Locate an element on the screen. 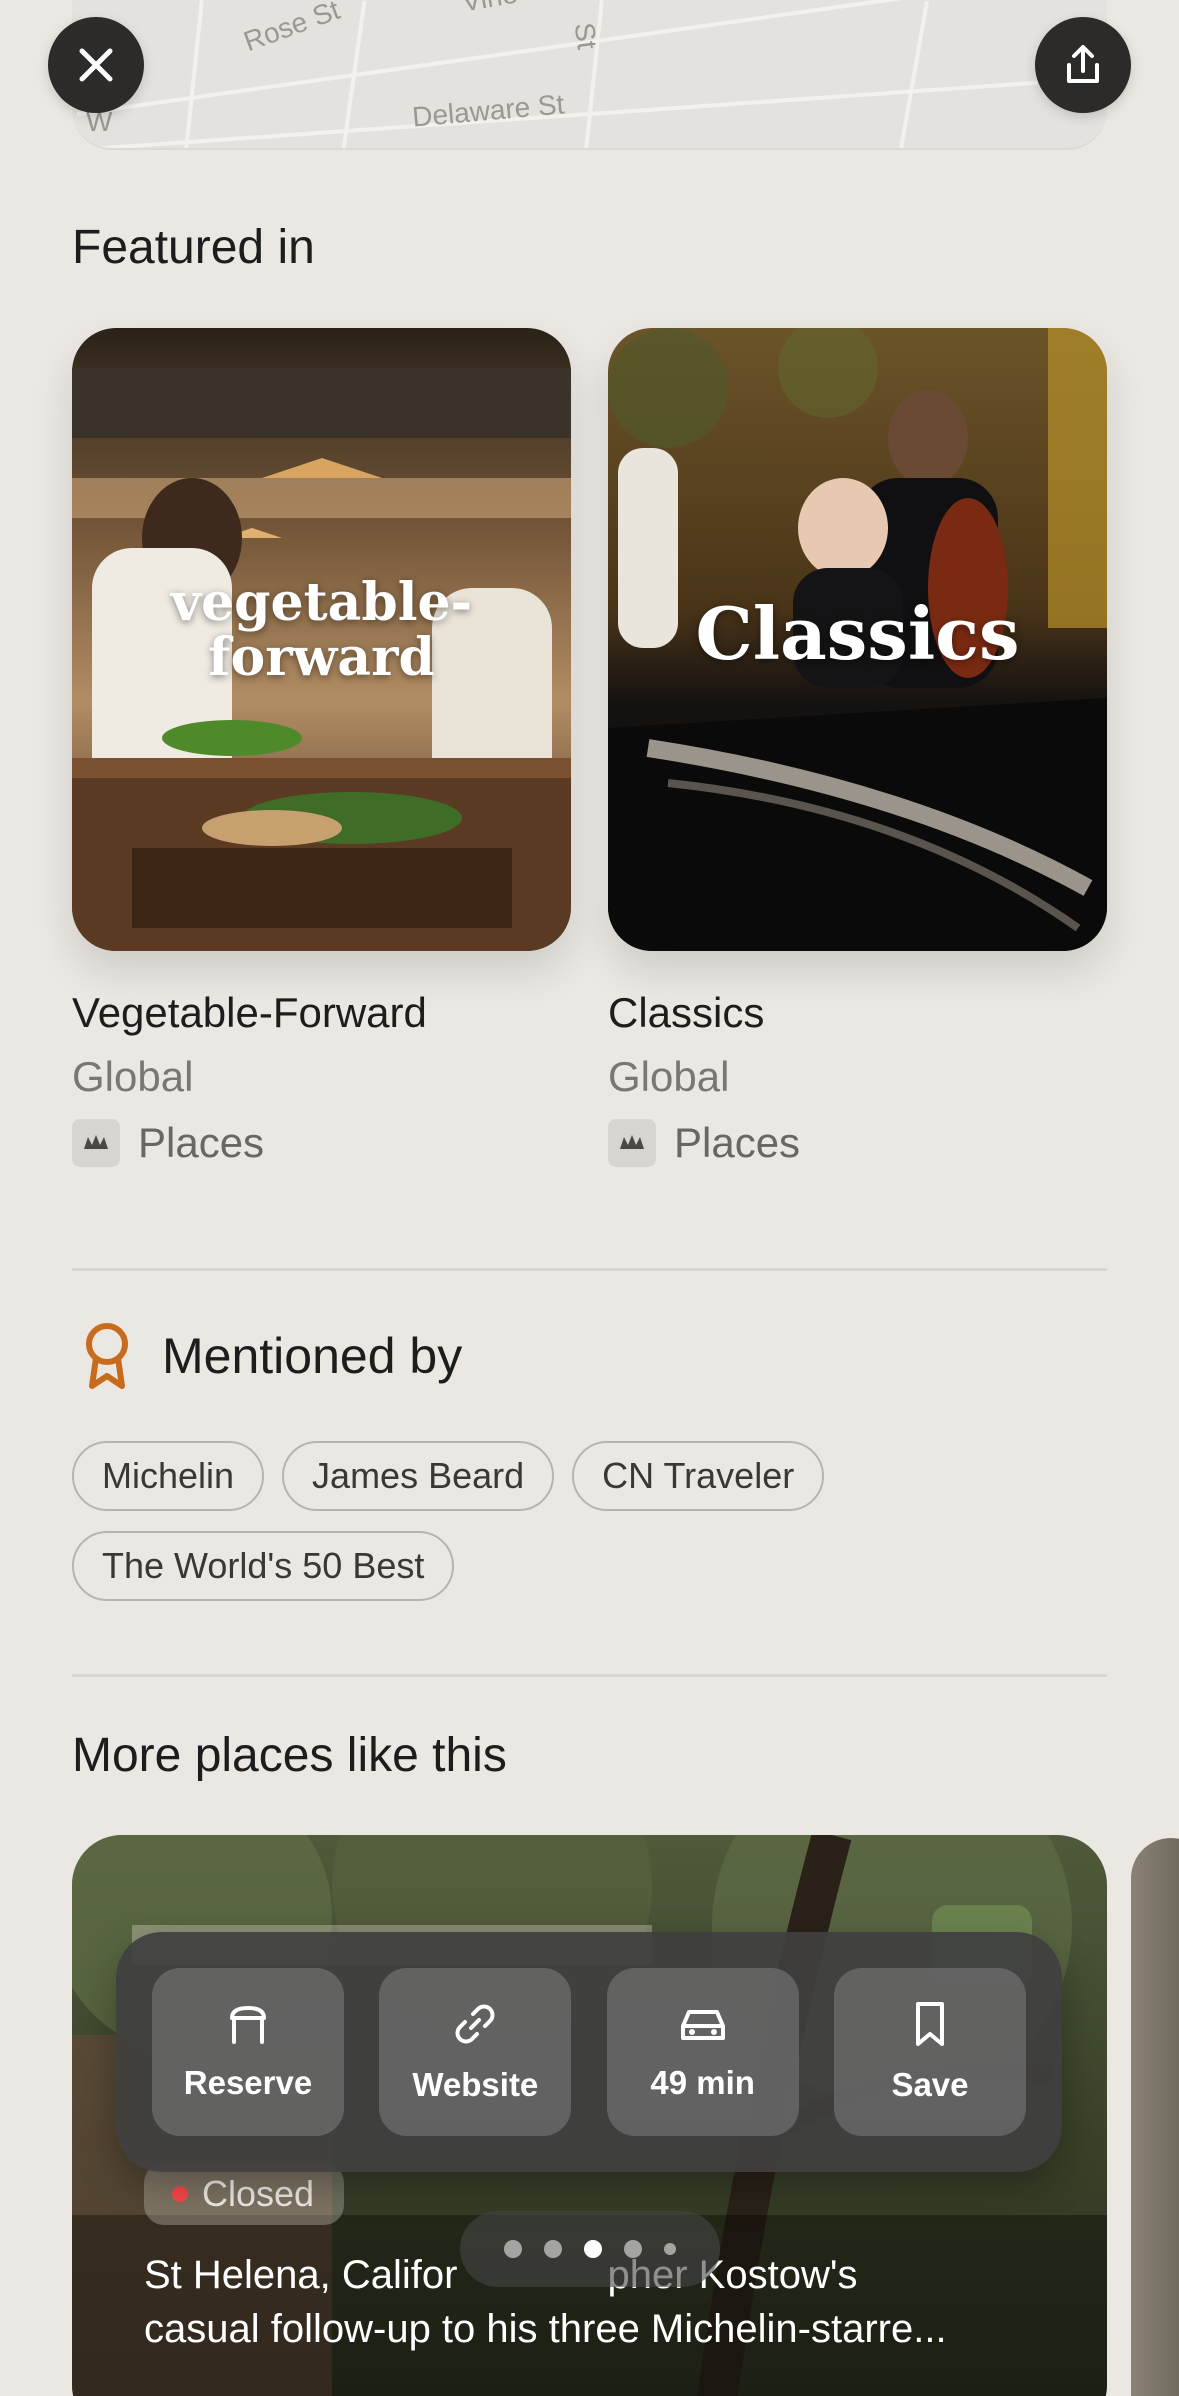 The width and height of the screenshot is (1179, 2396). featured-card-overlay-text: Classics is located at coordinates (857, 633).